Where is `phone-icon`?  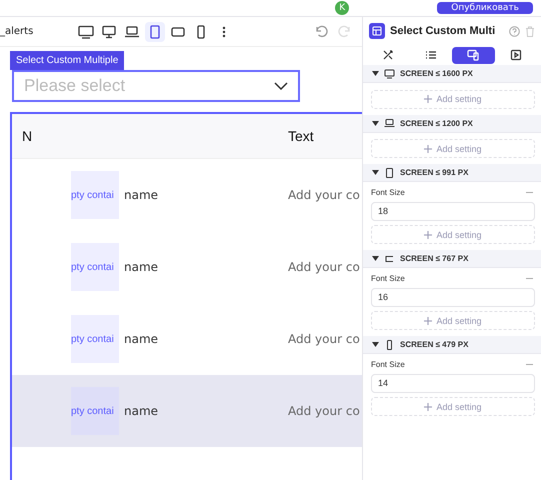 phone-icon is located at coordinates (389, 345).